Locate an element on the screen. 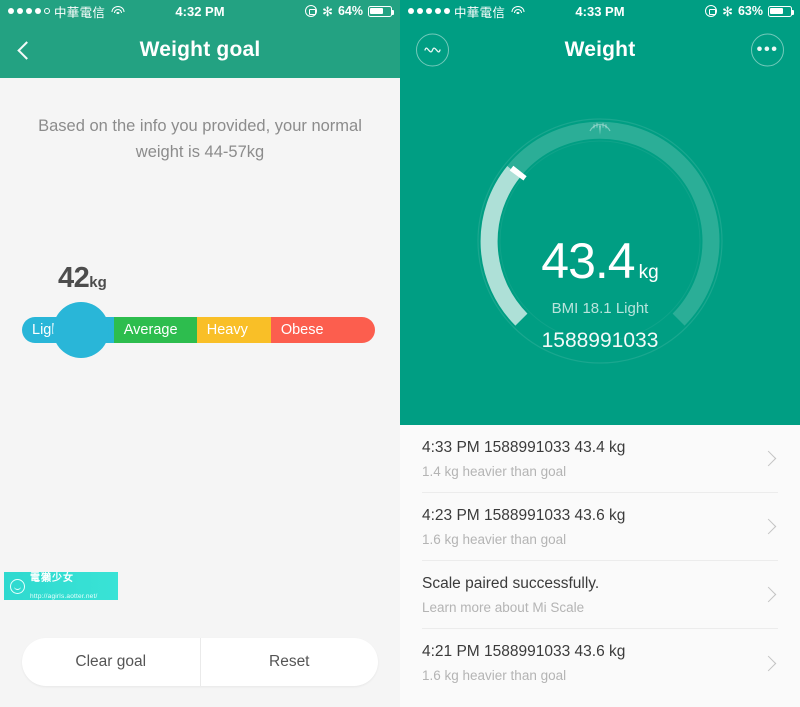 Image resolution: width=800 pixels, height=707 pixels. segment-heavy: Heavy is located at coordinates (233, 330).